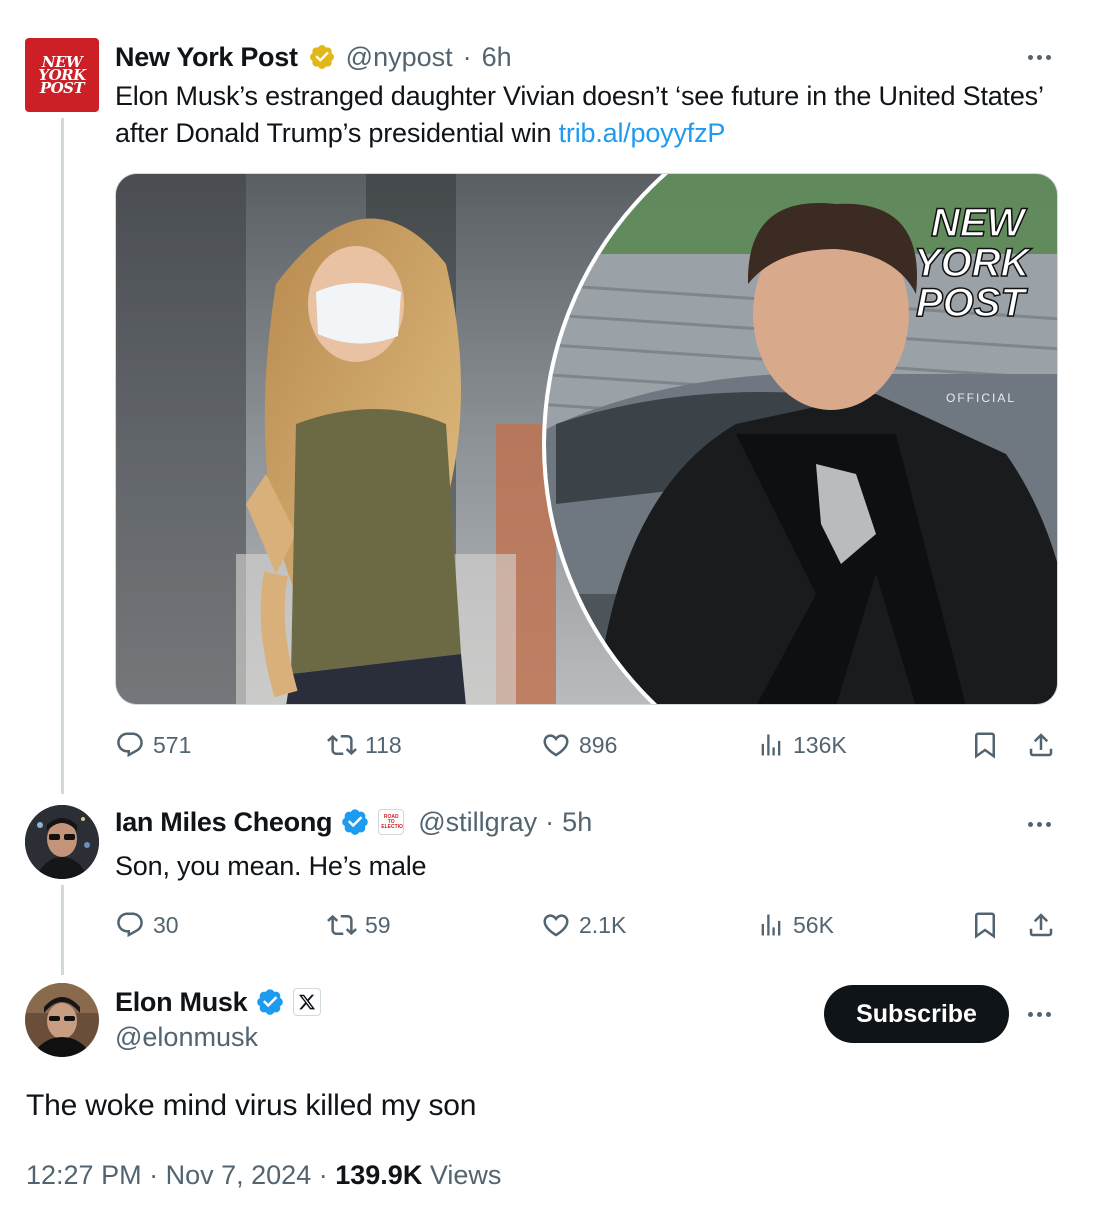  What do you see at coordinates (271, 866) in the screenshot?
I see `post-body: Son, you mean. He’s male` at bounding box center [271, 866].